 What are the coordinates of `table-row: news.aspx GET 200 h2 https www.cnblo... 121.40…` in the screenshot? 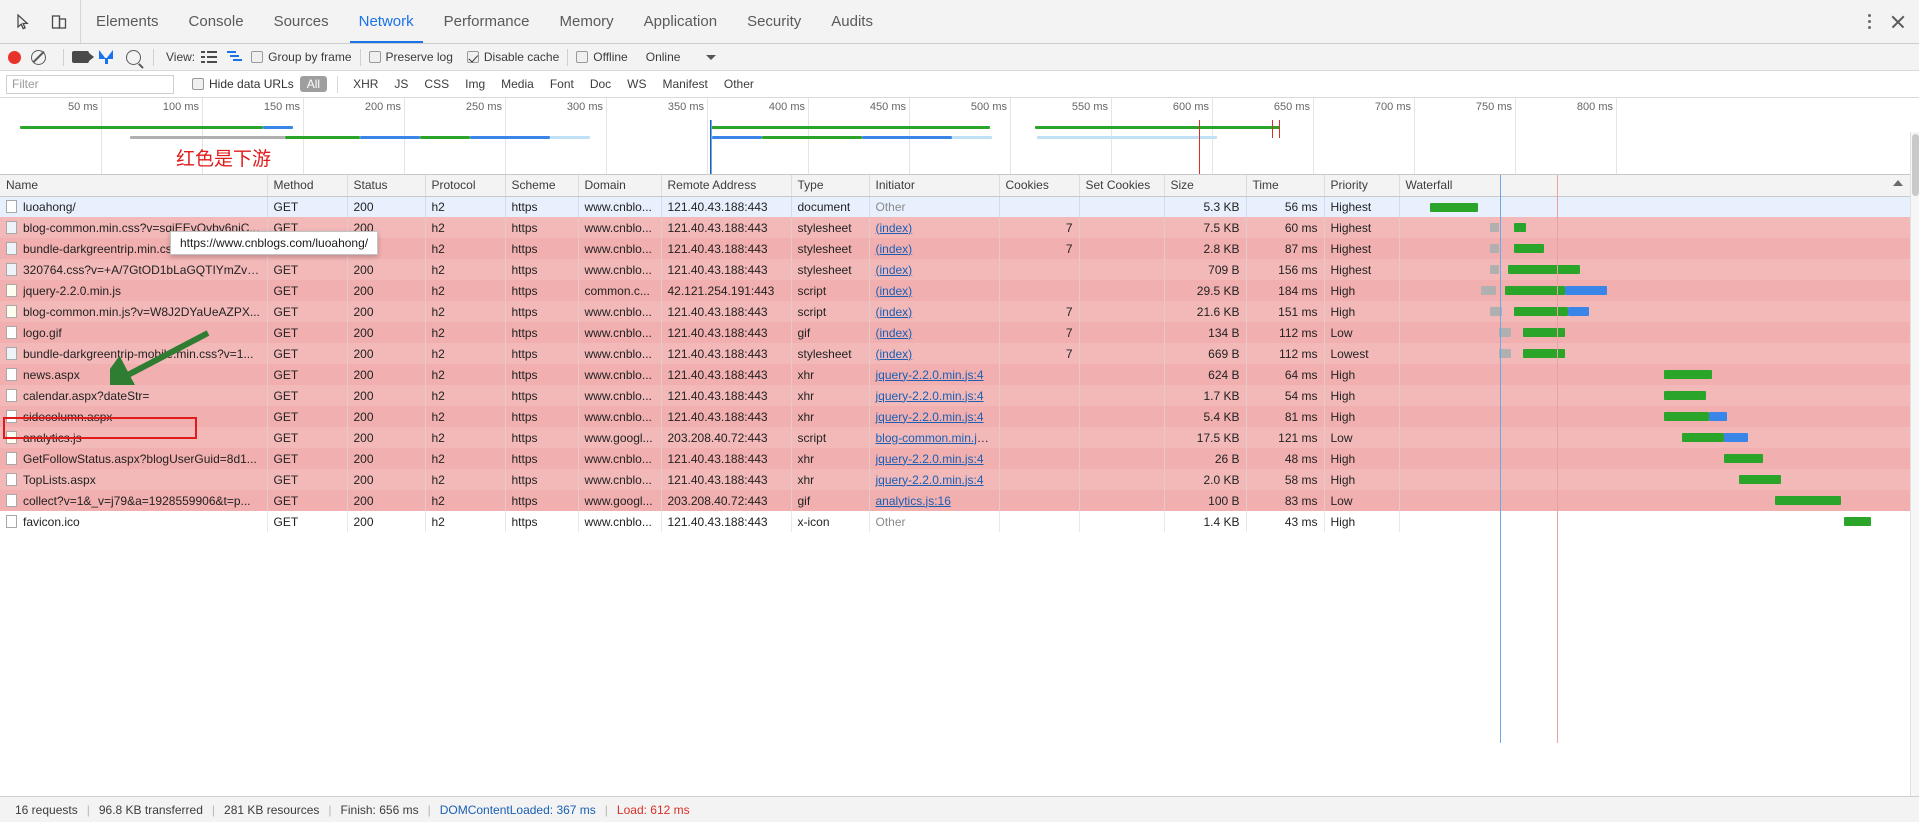 It's located at (956, 374).